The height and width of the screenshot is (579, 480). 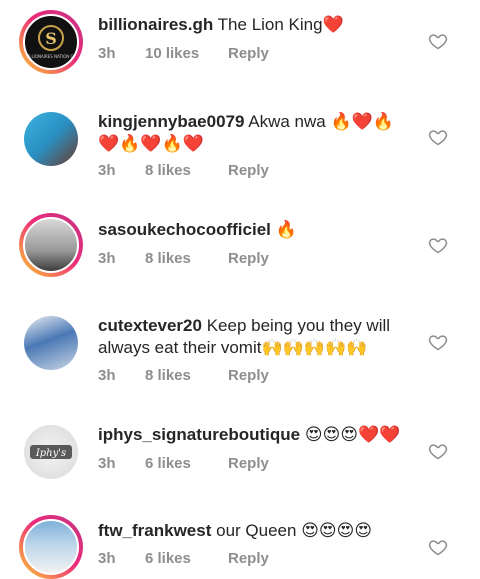 I want to click on avatar: Iphy's, so click(x=51, y=452).